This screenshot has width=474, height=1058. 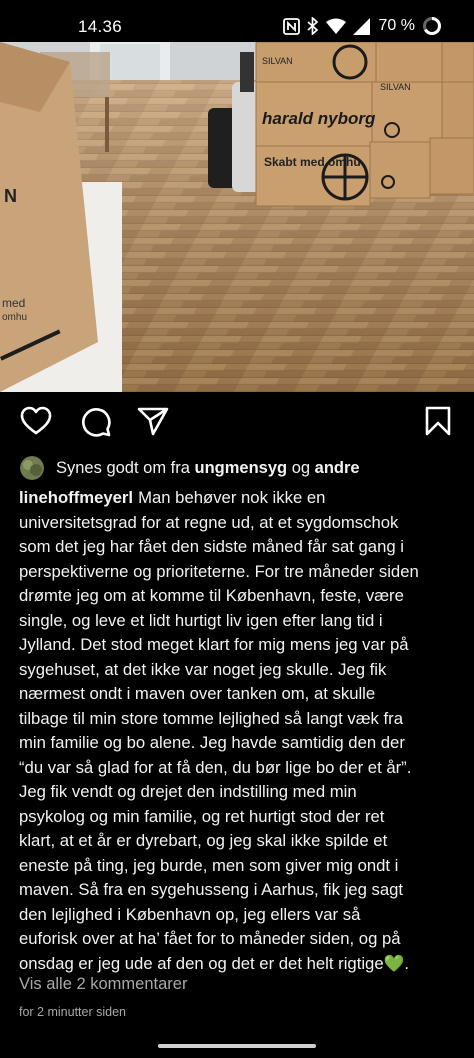 I want to click on wifi-icon, so click(x=335, y=26).